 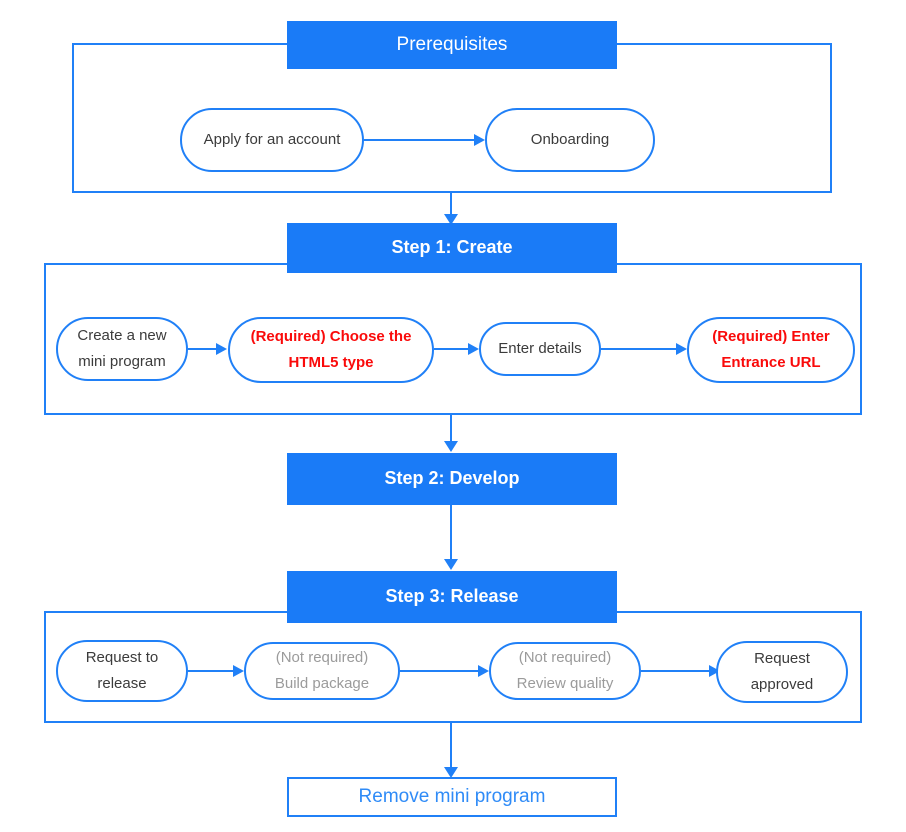 What do you see at coordinates (676, 671) in the screenshot?
I see `connector-review-to-approved` at bounding box center [676, 671].